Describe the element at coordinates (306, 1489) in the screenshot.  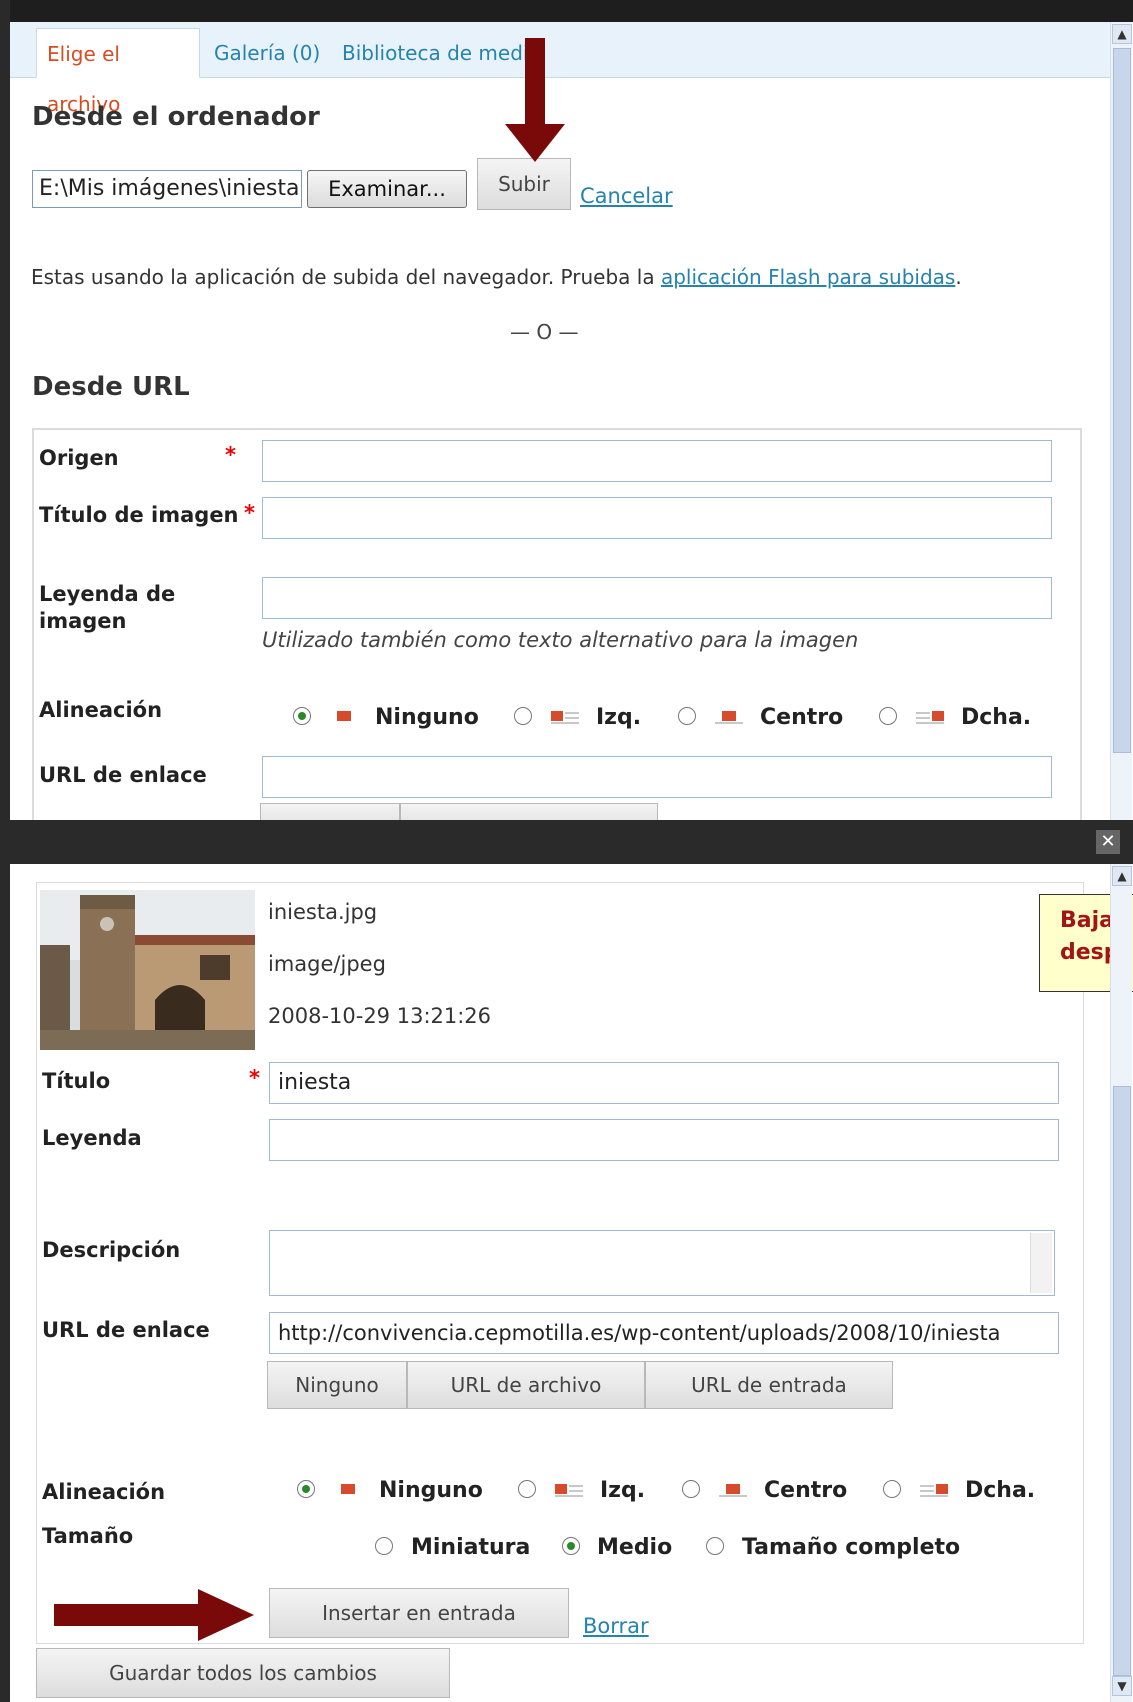
I see `align-none-radio-bottom` at that location.